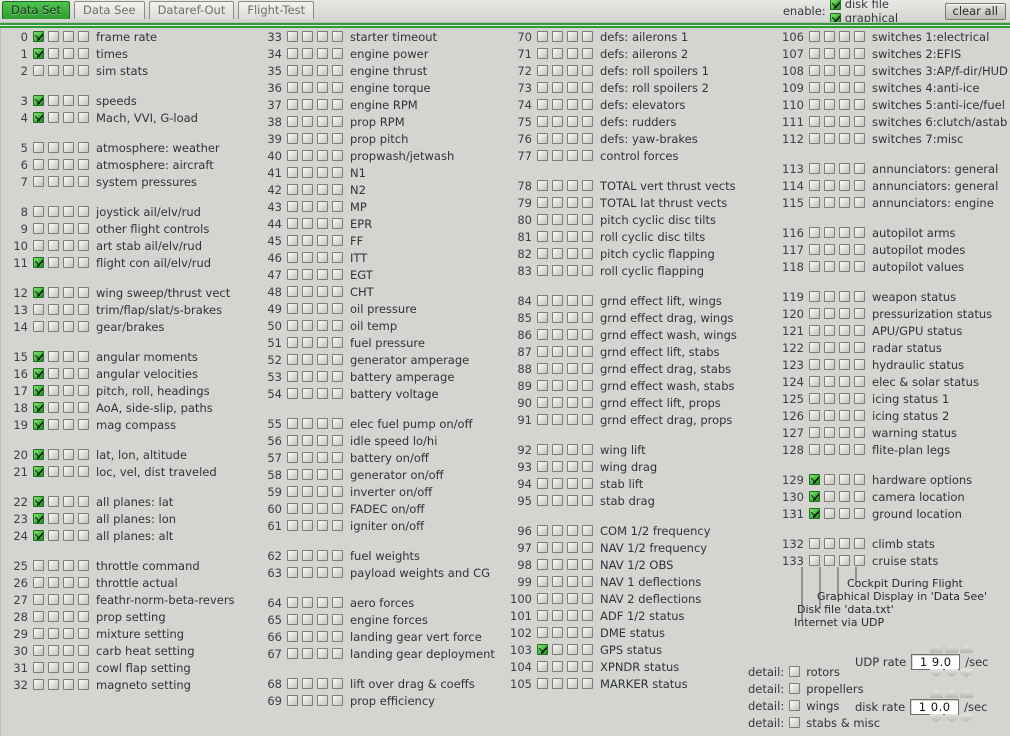  I want to click on checkbox-detail-wings-icon, so click(795, 705).